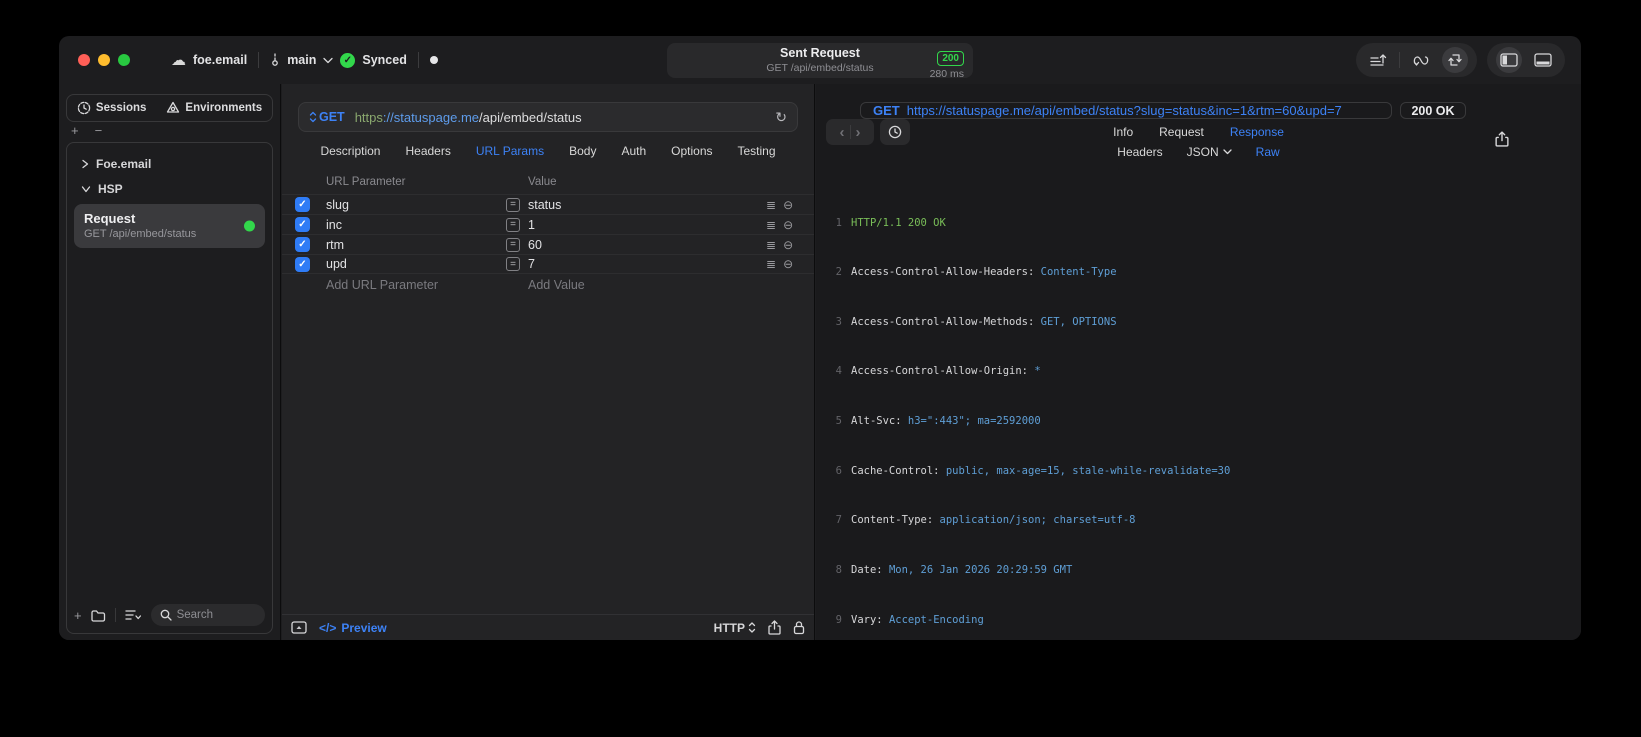 The height and width of the screenshot is (737, 1641). I want to click on line-number: 1, so click(838, 222).